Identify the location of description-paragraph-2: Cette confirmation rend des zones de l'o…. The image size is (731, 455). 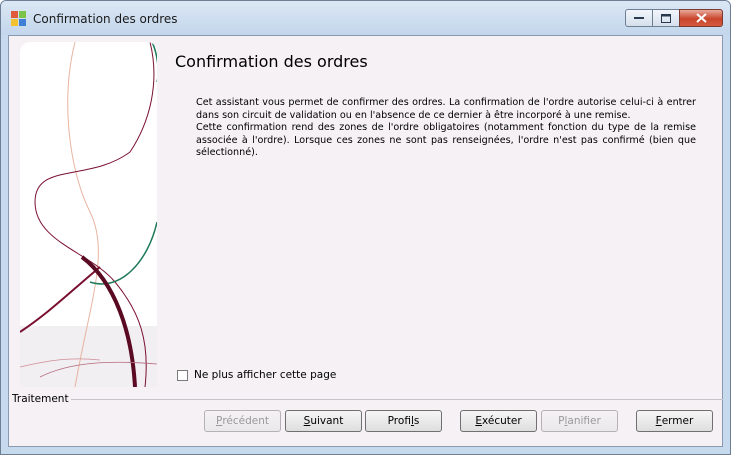
(446, 140).